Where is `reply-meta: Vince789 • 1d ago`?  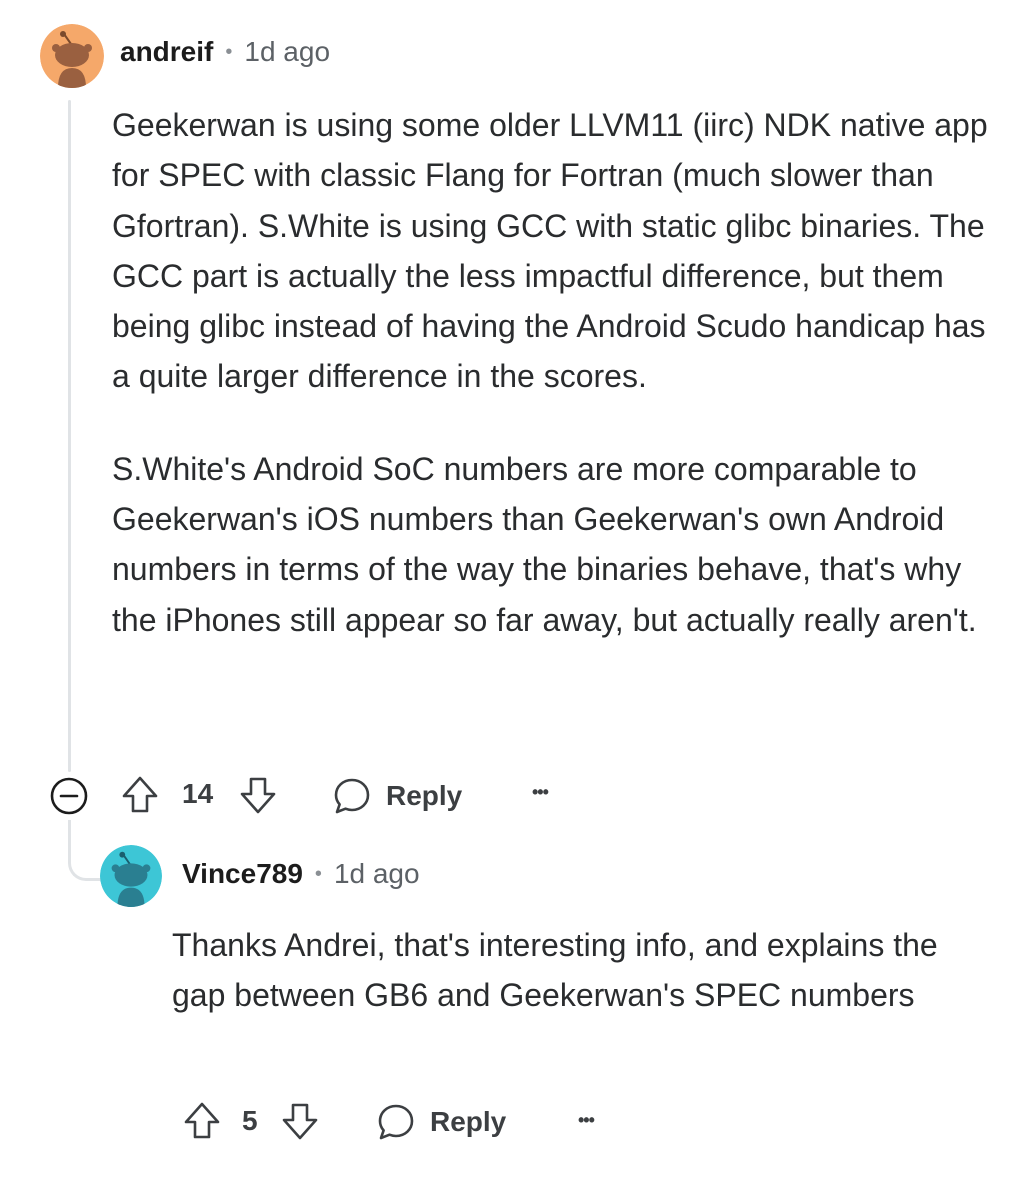 reply-meta: Vince789 • 1d ago is located at coordinates (301, 874).